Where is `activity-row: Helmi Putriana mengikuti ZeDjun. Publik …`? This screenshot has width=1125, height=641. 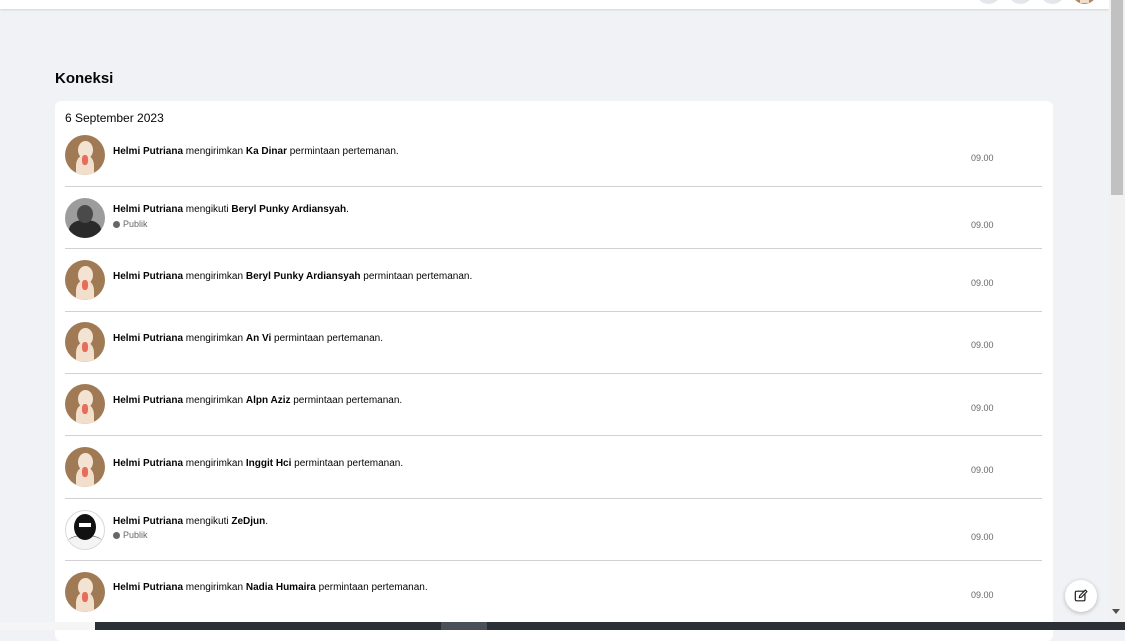
activity-row: Helmi Putriana mengikuti ZeDjun. Publik … is located at coordinates (553, 530).